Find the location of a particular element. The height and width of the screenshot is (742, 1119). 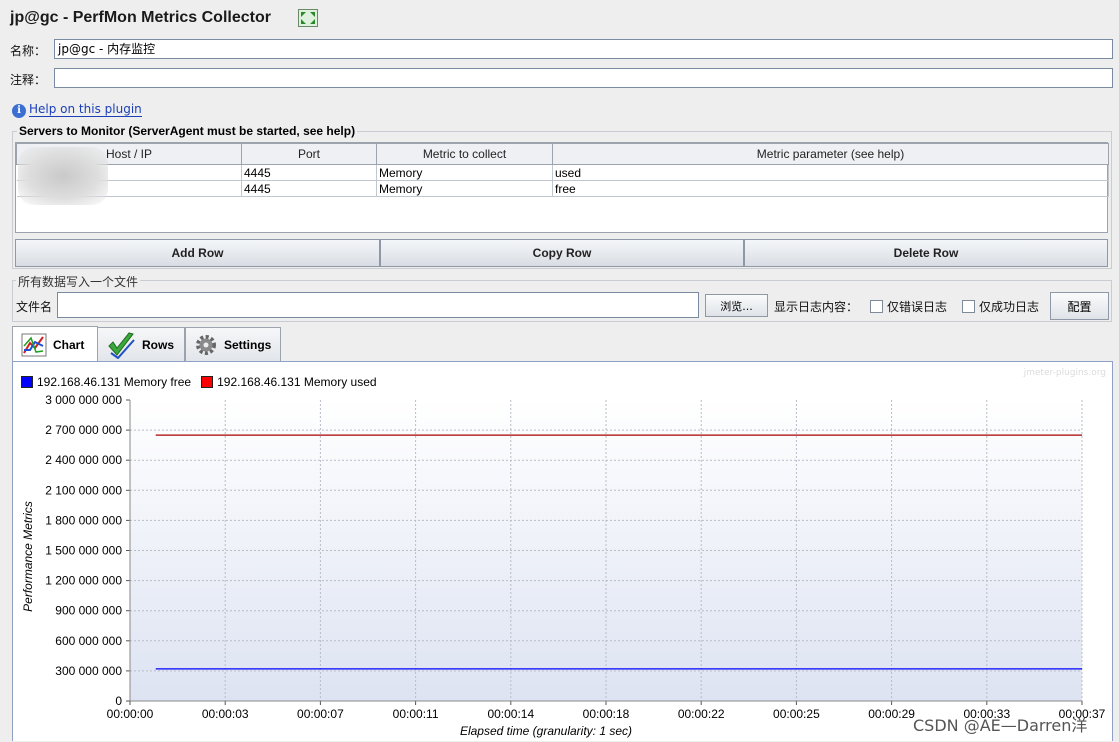

table-row: 4445 Memory free is located at coordinates (562, 188).